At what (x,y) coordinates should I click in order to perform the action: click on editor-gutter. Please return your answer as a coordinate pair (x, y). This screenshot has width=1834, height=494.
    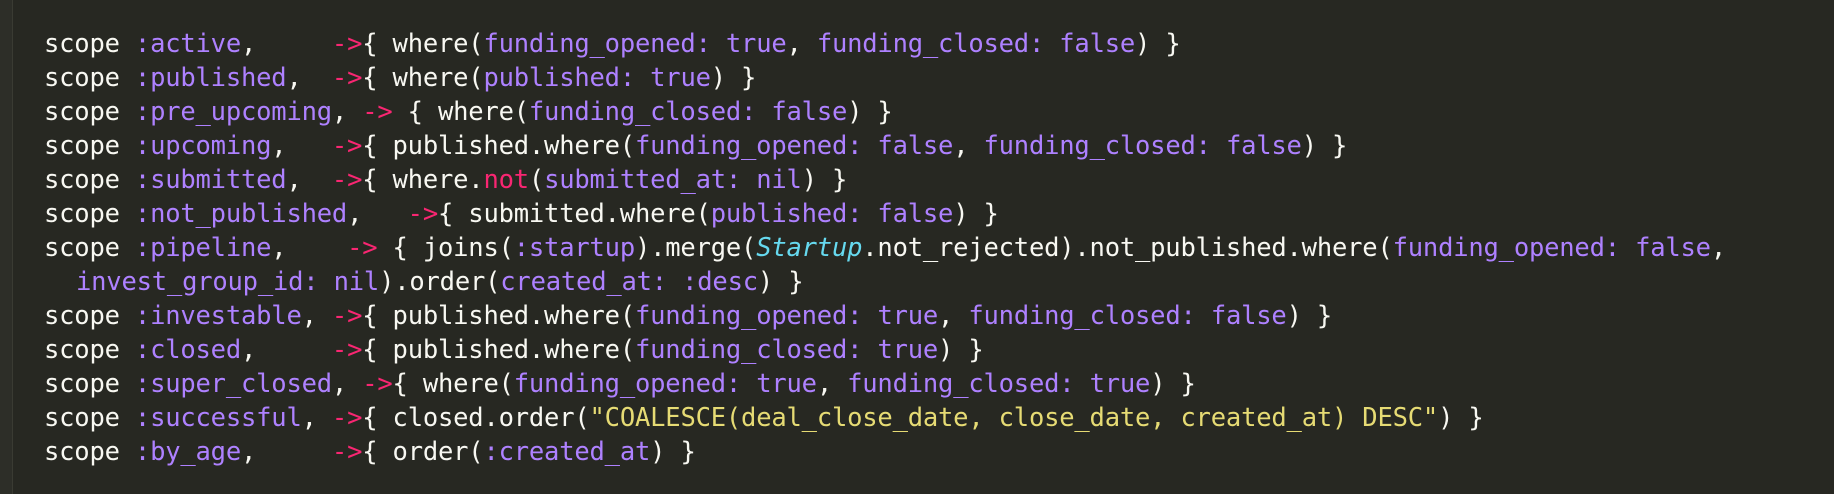
    Looking at the image, I should click on (6, 247).